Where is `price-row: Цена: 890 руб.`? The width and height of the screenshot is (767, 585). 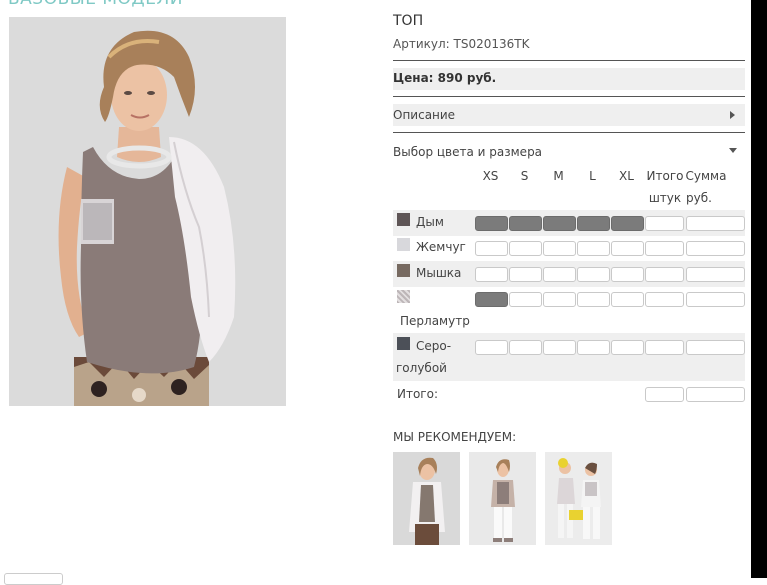
price-row: Цена: 890 руб. is located at coordinates (569, 79).